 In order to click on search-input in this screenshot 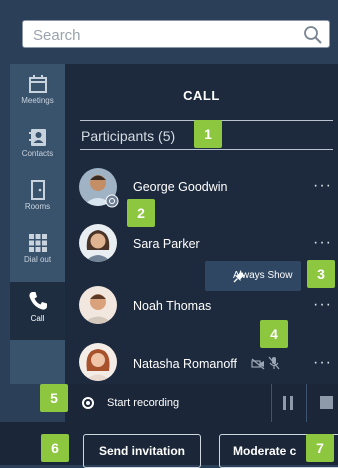, I will do `click(163, 35)`.